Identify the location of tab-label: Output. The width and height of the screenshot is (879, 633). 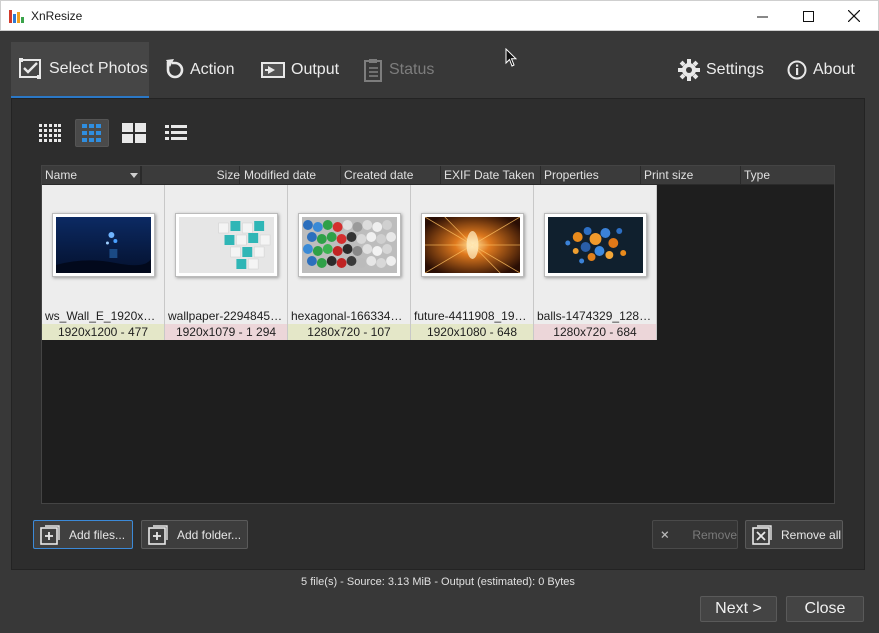
(315, 69).